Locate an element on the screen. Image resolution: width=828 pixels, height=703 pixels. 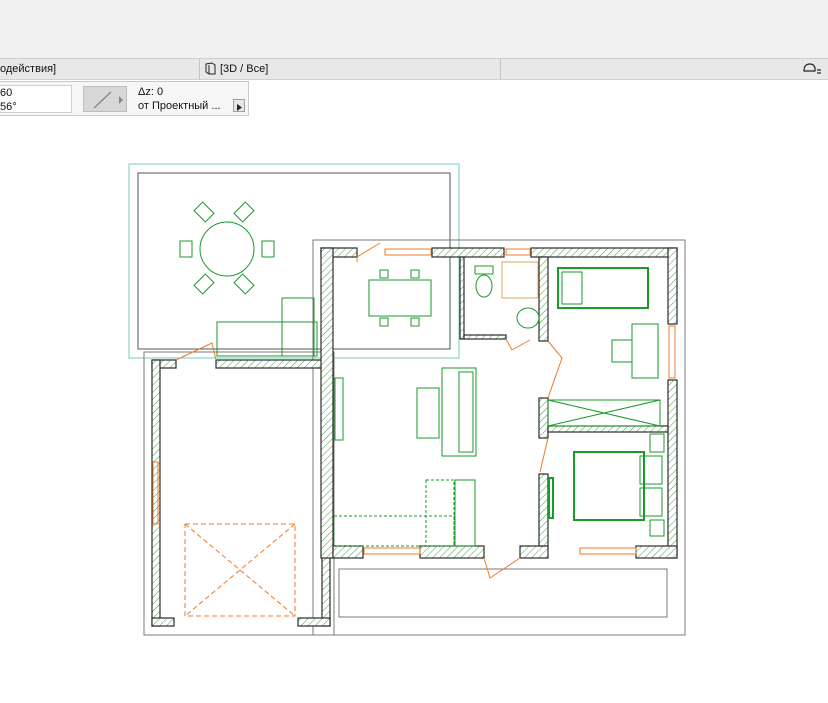
terrace-sofa is located at coordinates (267, 327).